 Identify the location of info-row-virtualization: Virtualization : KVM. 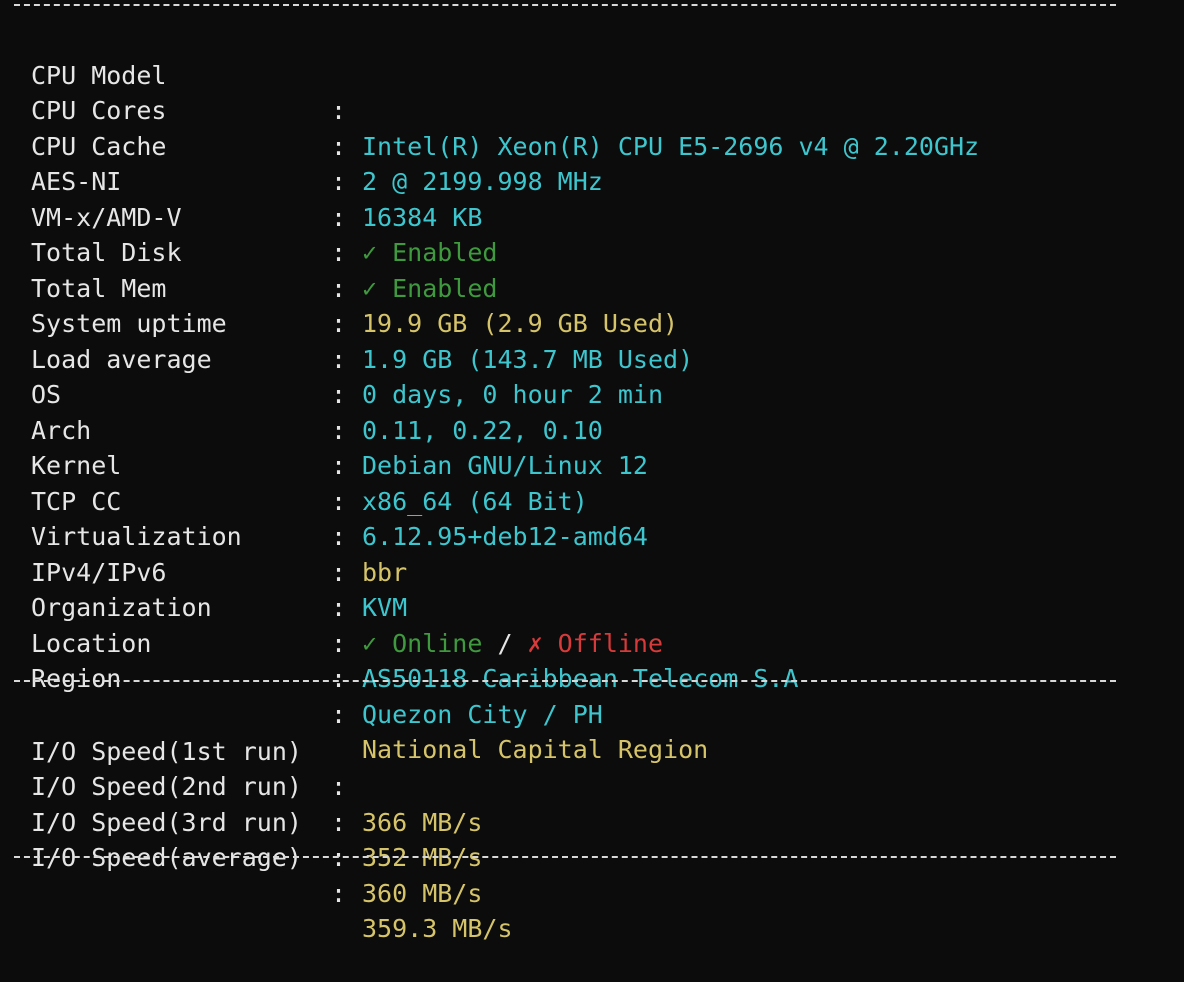
(219, 553).